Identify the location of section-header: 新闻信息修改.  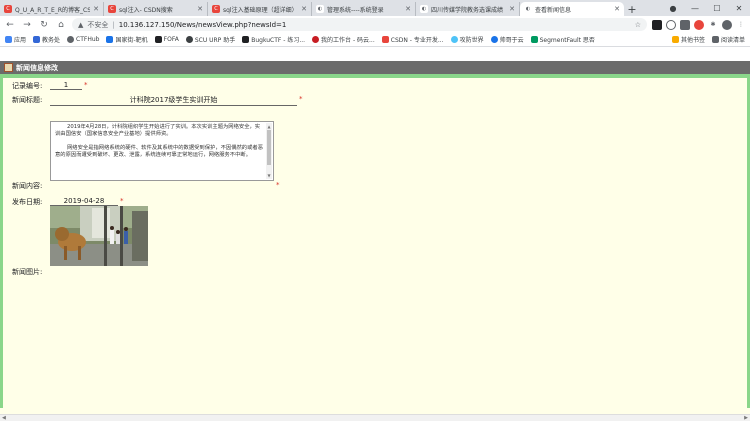
(375, 67).